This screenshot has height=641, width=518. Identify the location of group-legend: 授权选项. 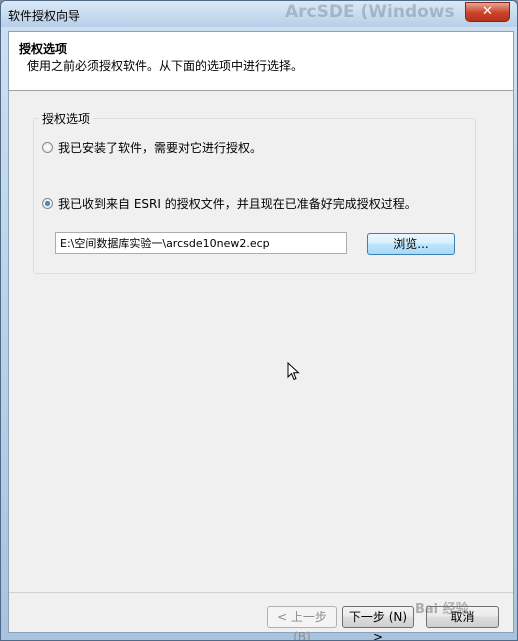
(66, 118).